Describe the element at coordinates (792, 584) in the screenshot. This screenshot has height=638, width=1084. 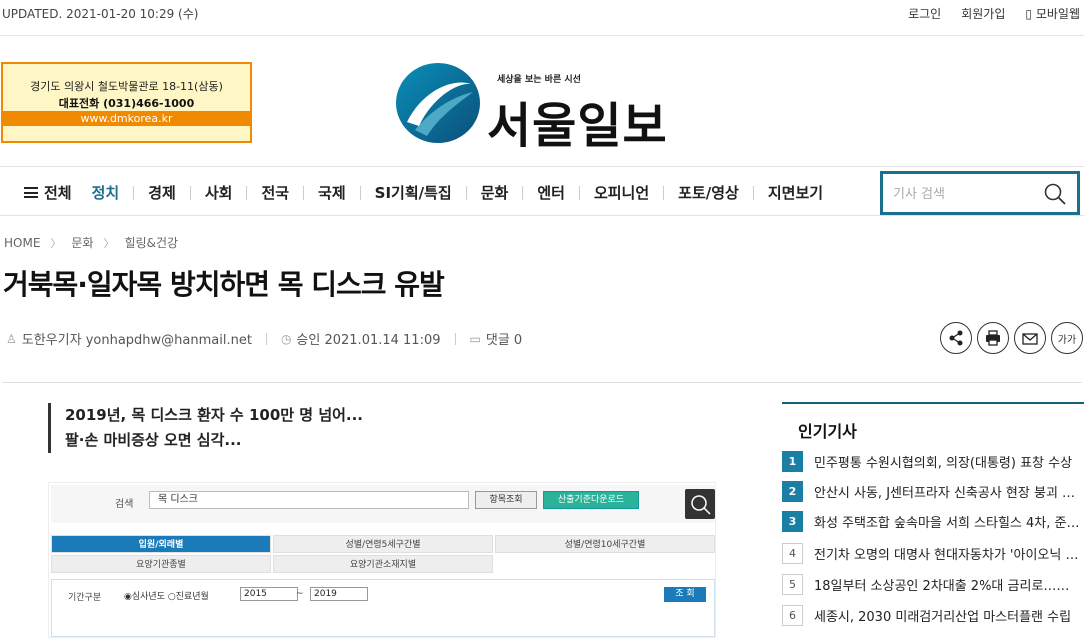
I see `rank-badge: 5` at that location.